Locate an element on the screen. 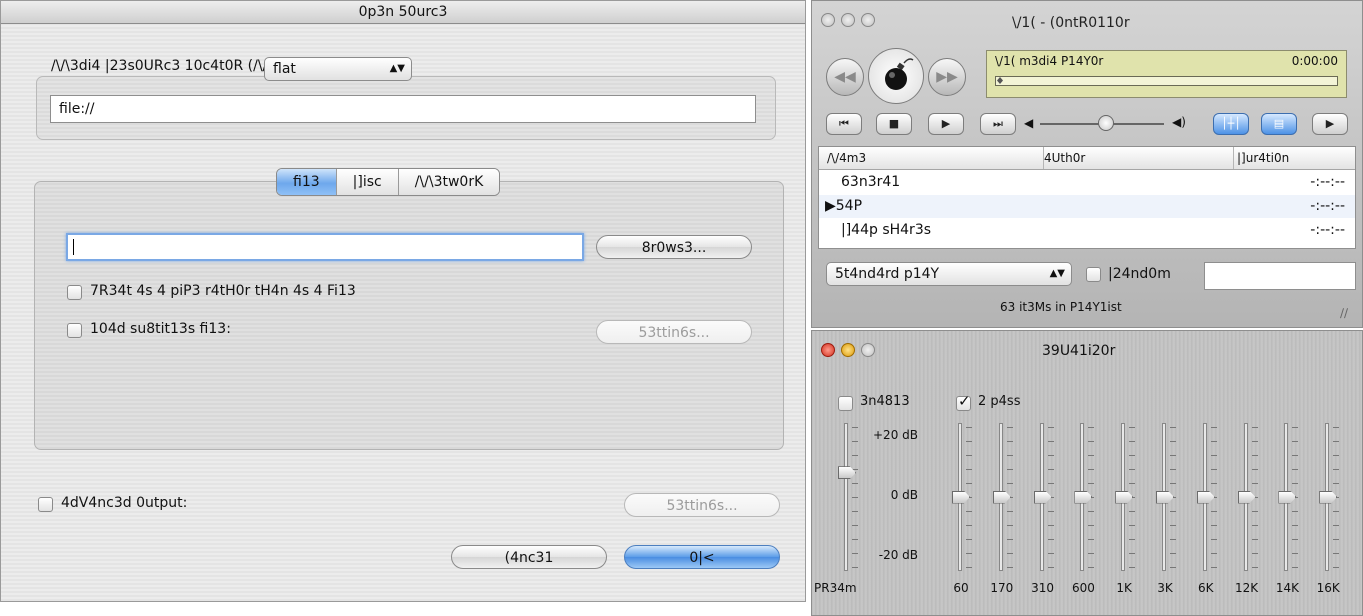 This screenshot has height=616, width=1363. db-label-bottom: -20 dB is located at coordinates (898, 555).